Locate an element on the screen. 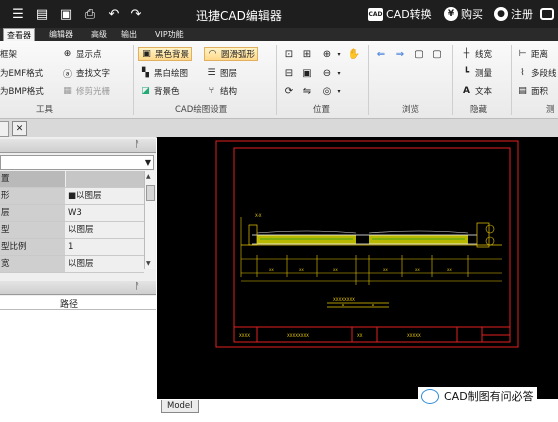 This screenshot has width=558, height=422. structure-button: ⑂ 结构 is located at coordinates (221, 91).